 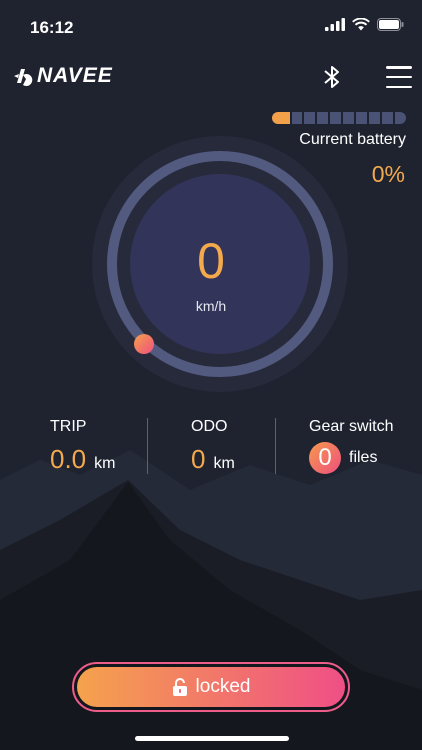 I want to click on status-icons, so click(x=364, y=24).